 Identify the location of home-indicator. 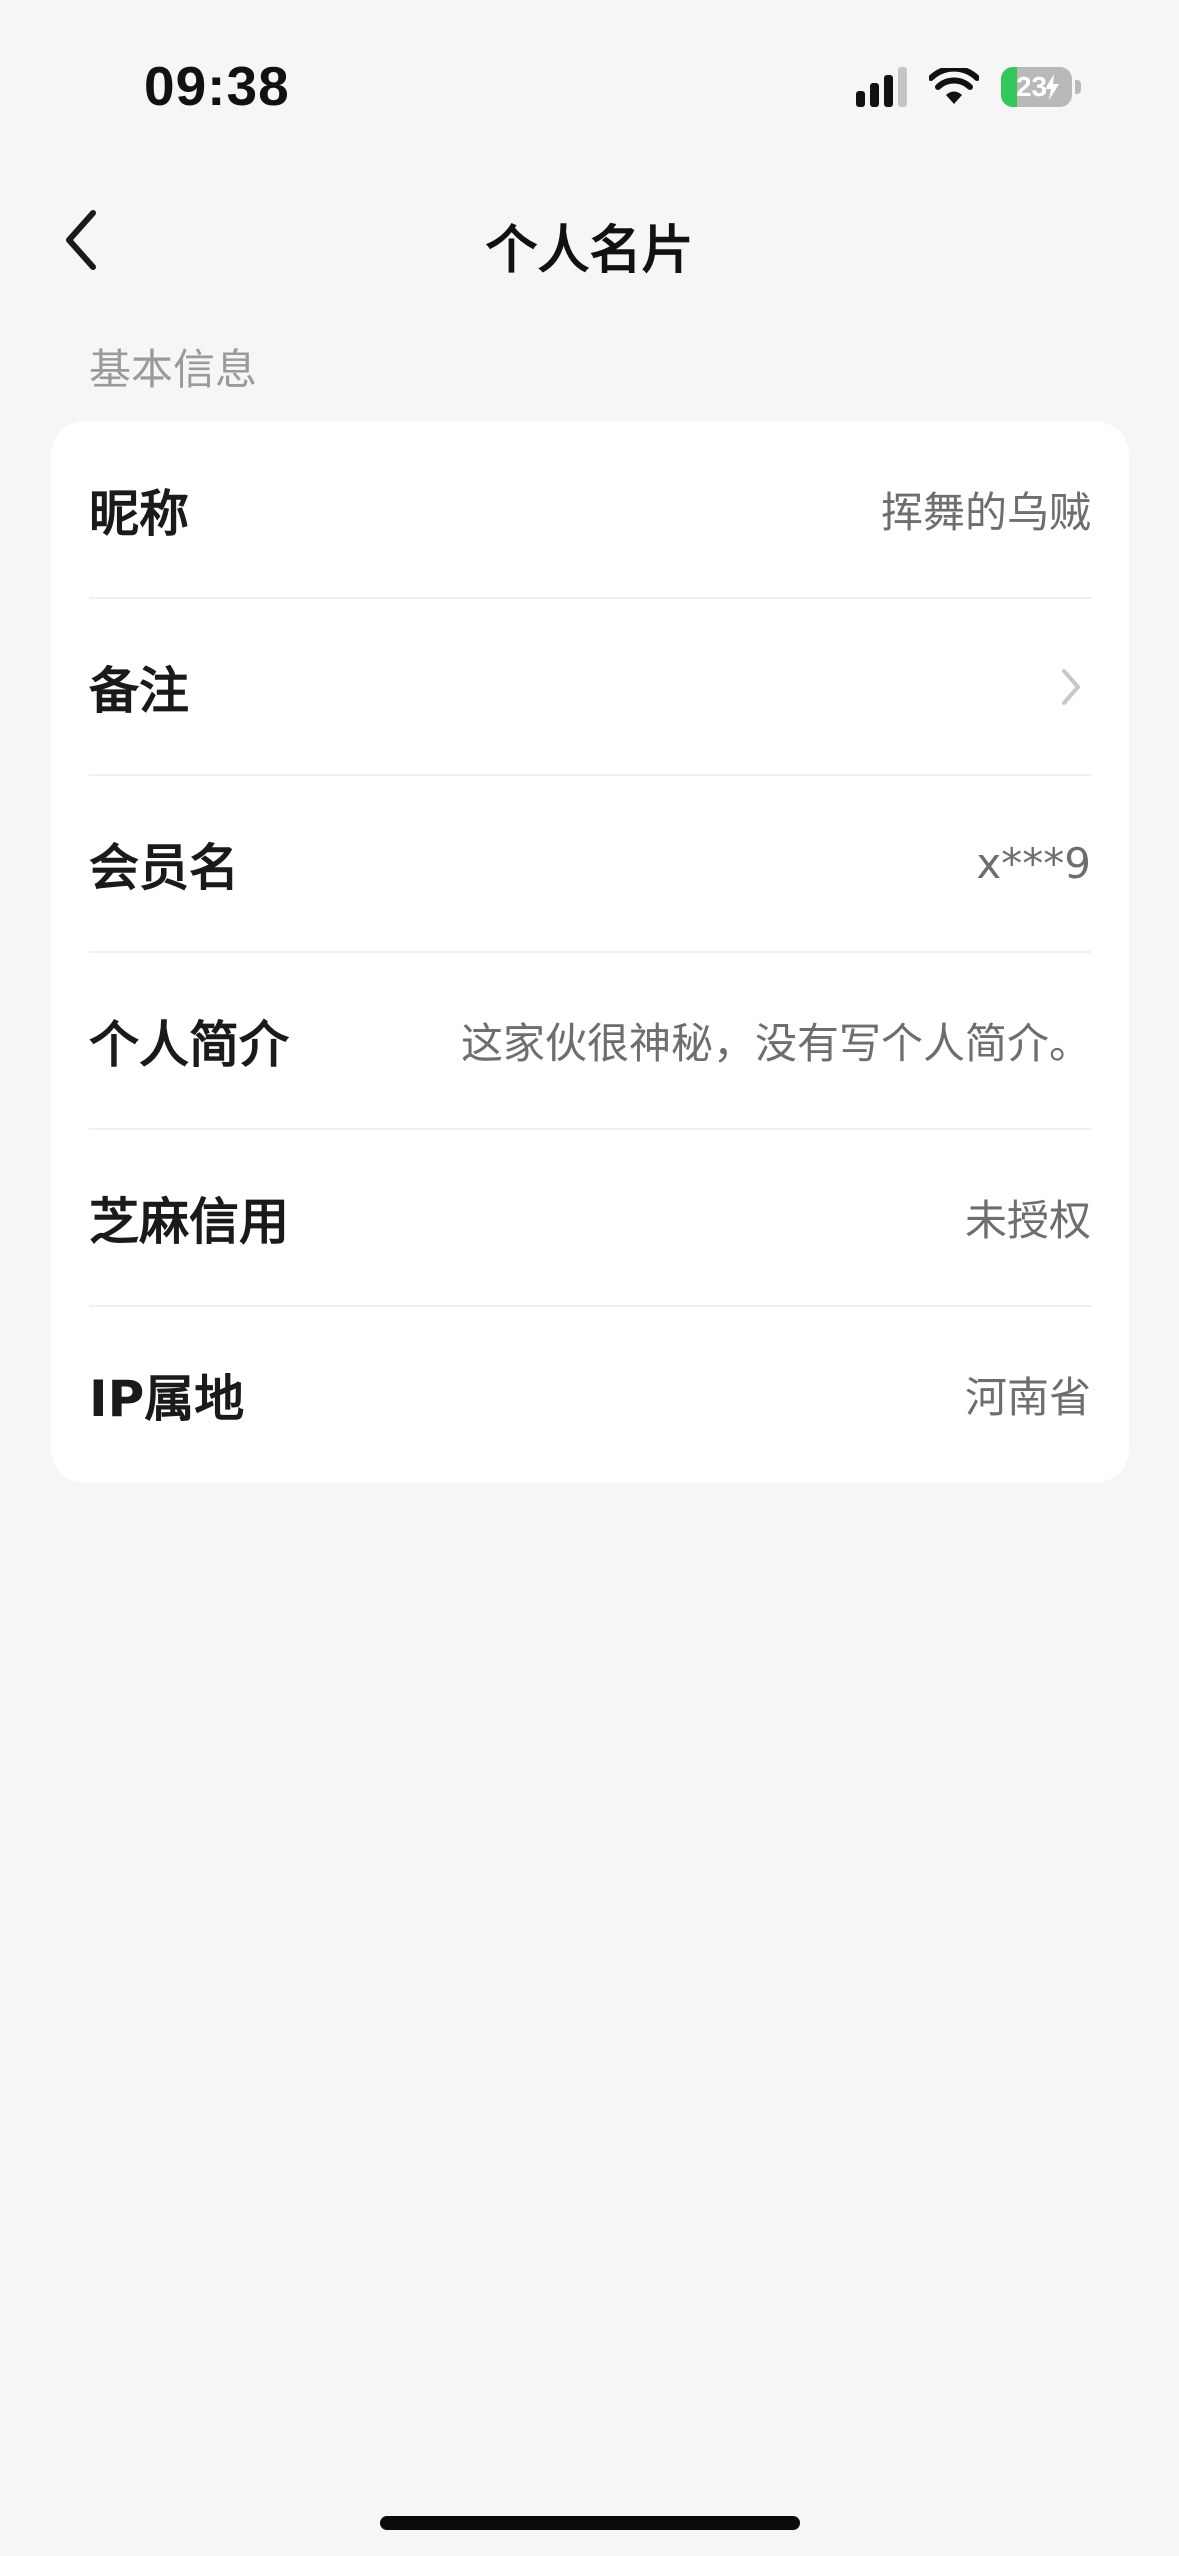
(590, 2523).